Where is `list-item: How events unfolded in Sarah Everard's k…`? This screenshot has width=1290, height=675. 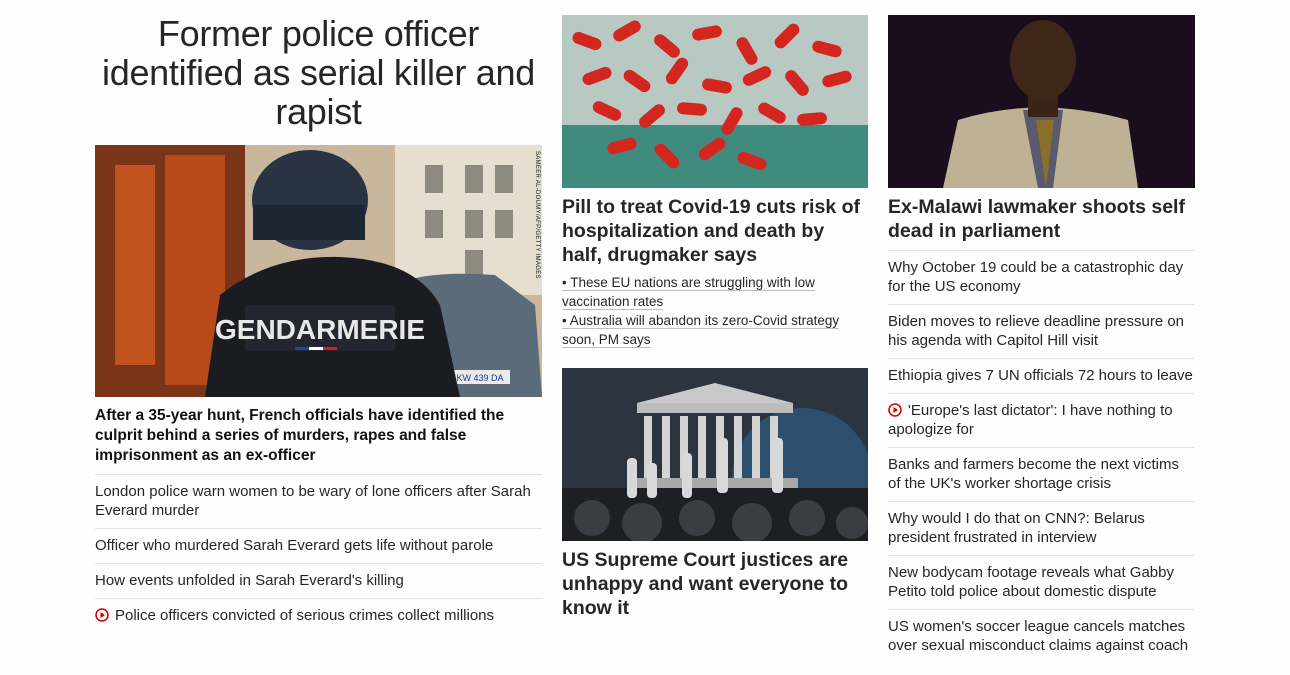
list-item: How events unfolded in Sarah Everard's k… is located at coordinates (318, 580).